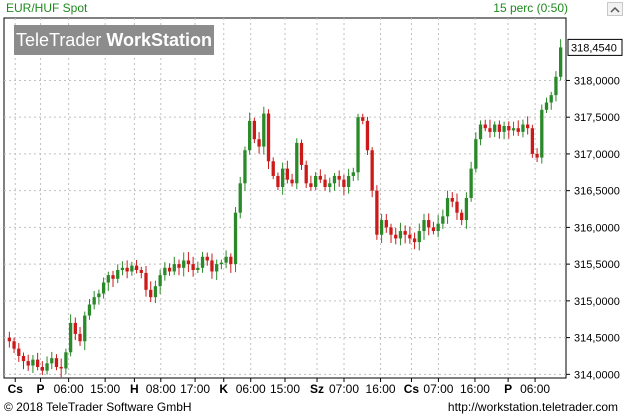  Describe the element at coordinates (533, 407) in the screenshot. I see `site-link: http://workstation.teletrader.com` at that location.